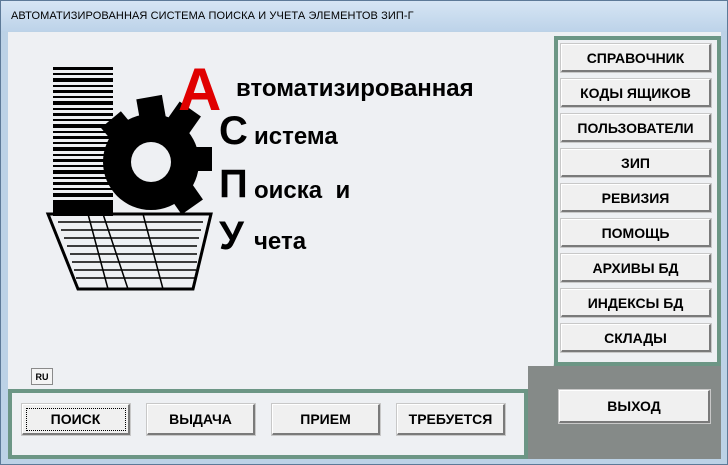 This screenshot has width=728, height=465. What do you see at coordinates (636, 303) in the screenshot?
I see `db-indexes-button: ИНДЕКСЫ БД` at bounding box center [636, 303].